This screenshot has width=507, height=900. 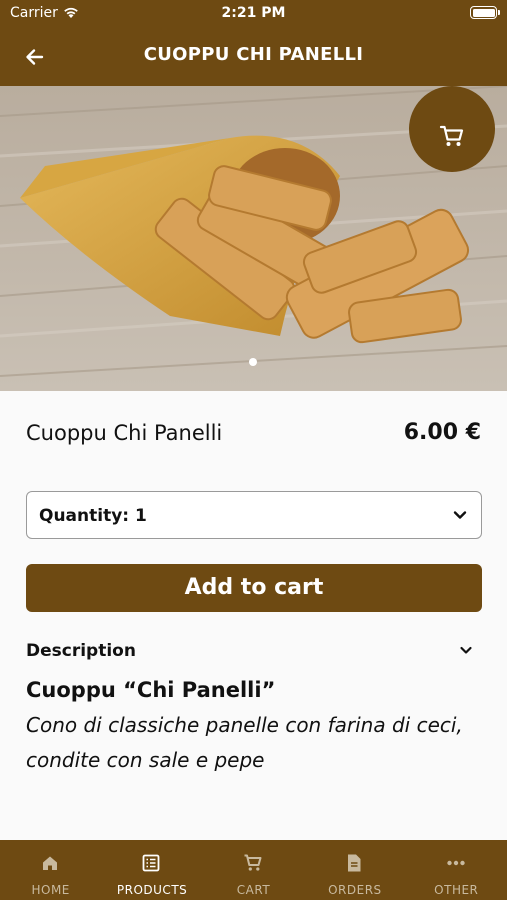 I want to click on tab-label: HOME, so click(x=50, y=890).